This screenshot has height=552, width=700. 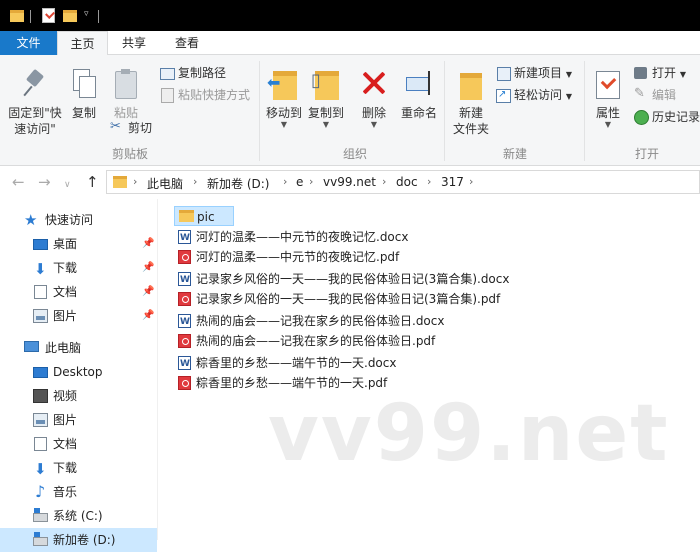 What do you see at coordinates (165, 183) in the screenshot?
I see `breadcrumb-item: 此电脑` at bounding box center [165, 183].